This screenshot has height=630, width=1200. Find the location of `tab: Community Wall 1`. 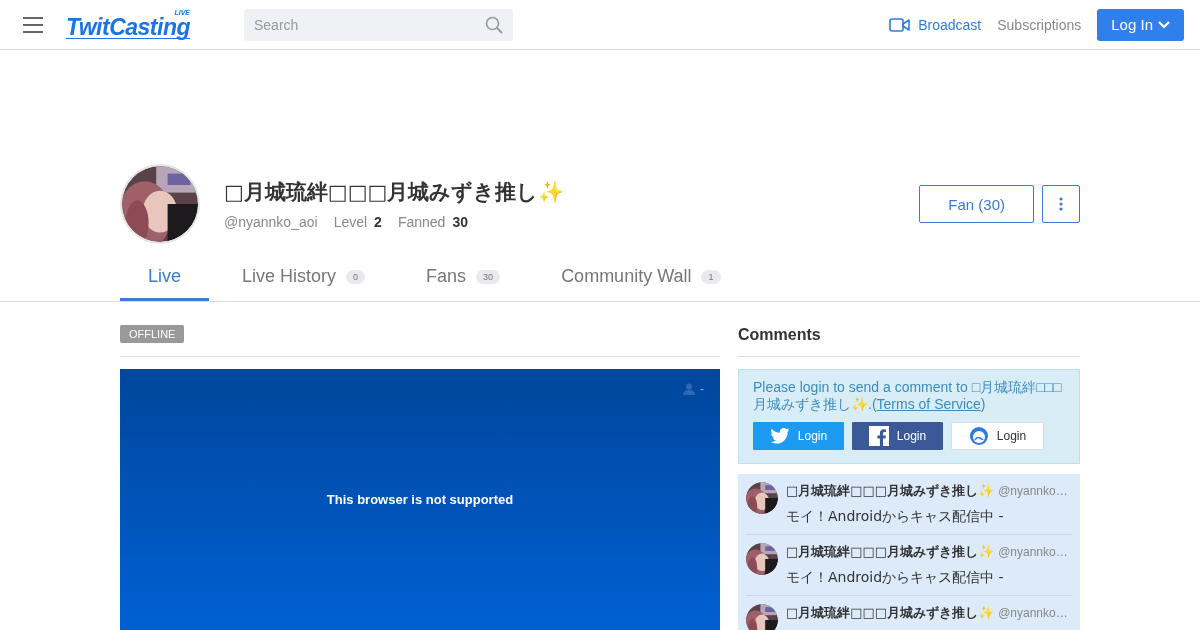

tab: Community Wall 1 is located at coordinates (641, 278).